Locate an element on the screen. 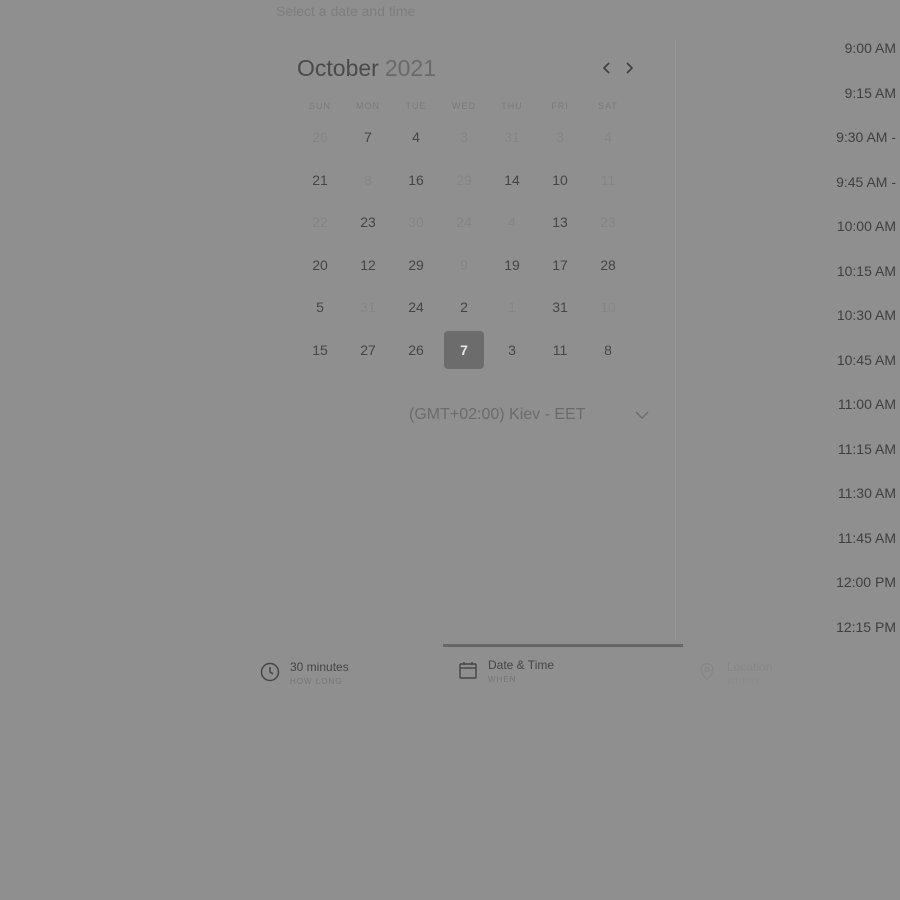 The width and height of the screenshot is (900, 900). timezone-select: (GMT+02:00) Kiev - EET is located at coordinates (529, 415).